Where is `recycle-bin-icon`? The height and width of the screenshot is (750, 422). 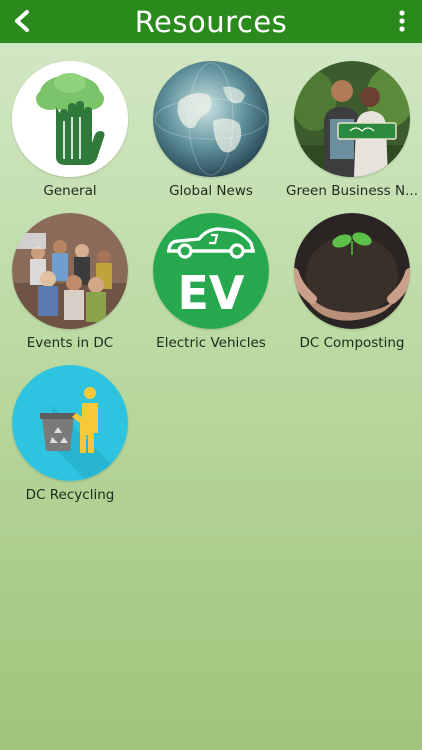 recycle-bin-icon is located at coordinates (70, 423).